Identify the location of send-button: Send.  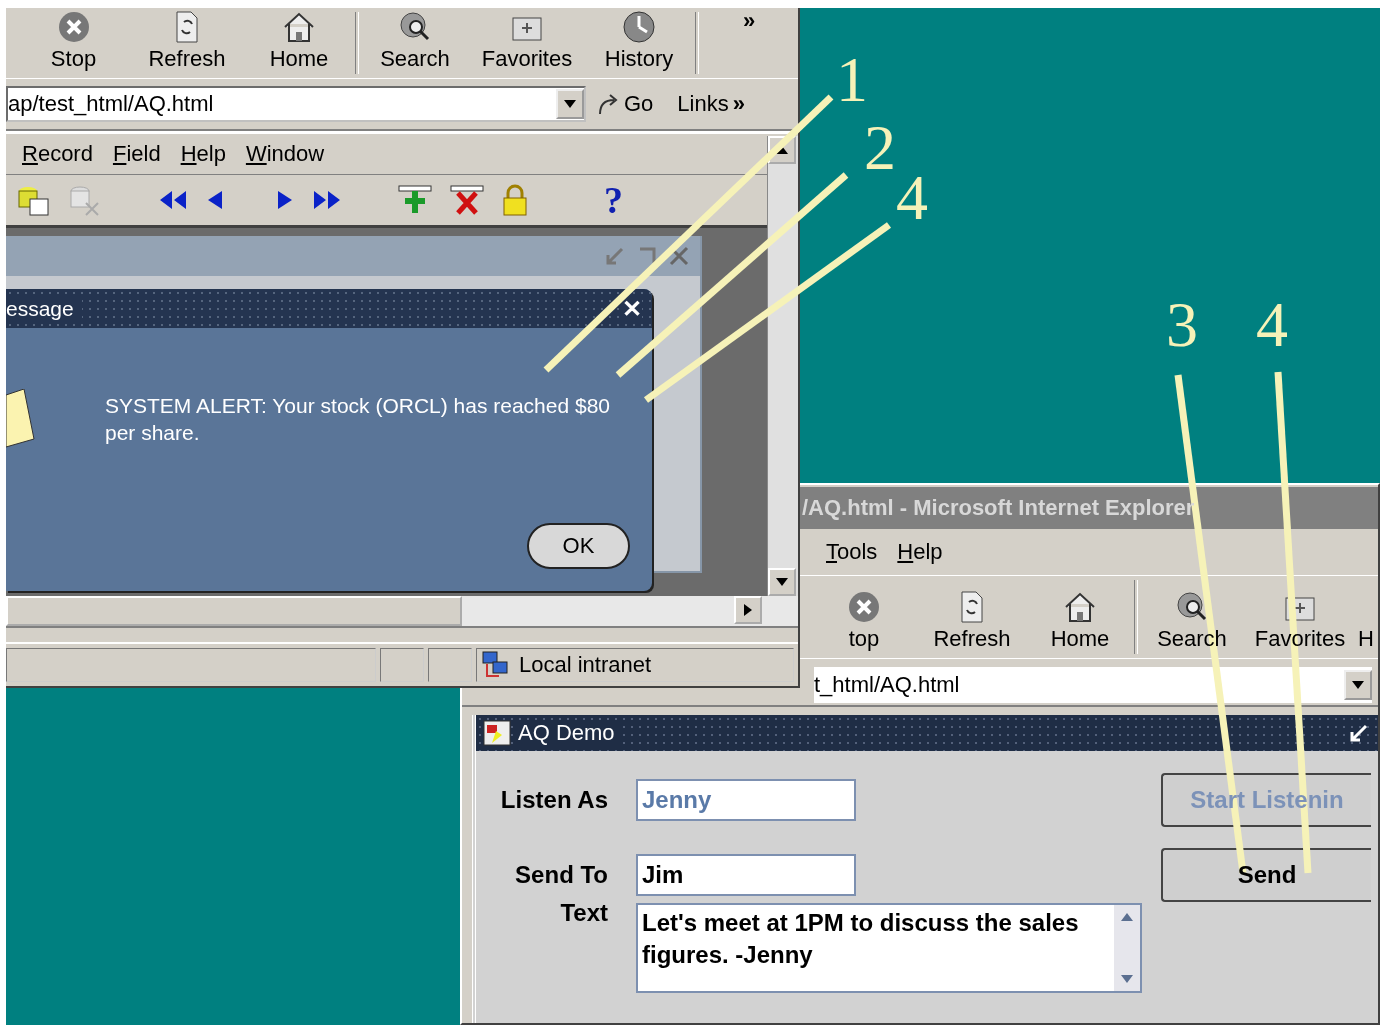
(1266, 875).